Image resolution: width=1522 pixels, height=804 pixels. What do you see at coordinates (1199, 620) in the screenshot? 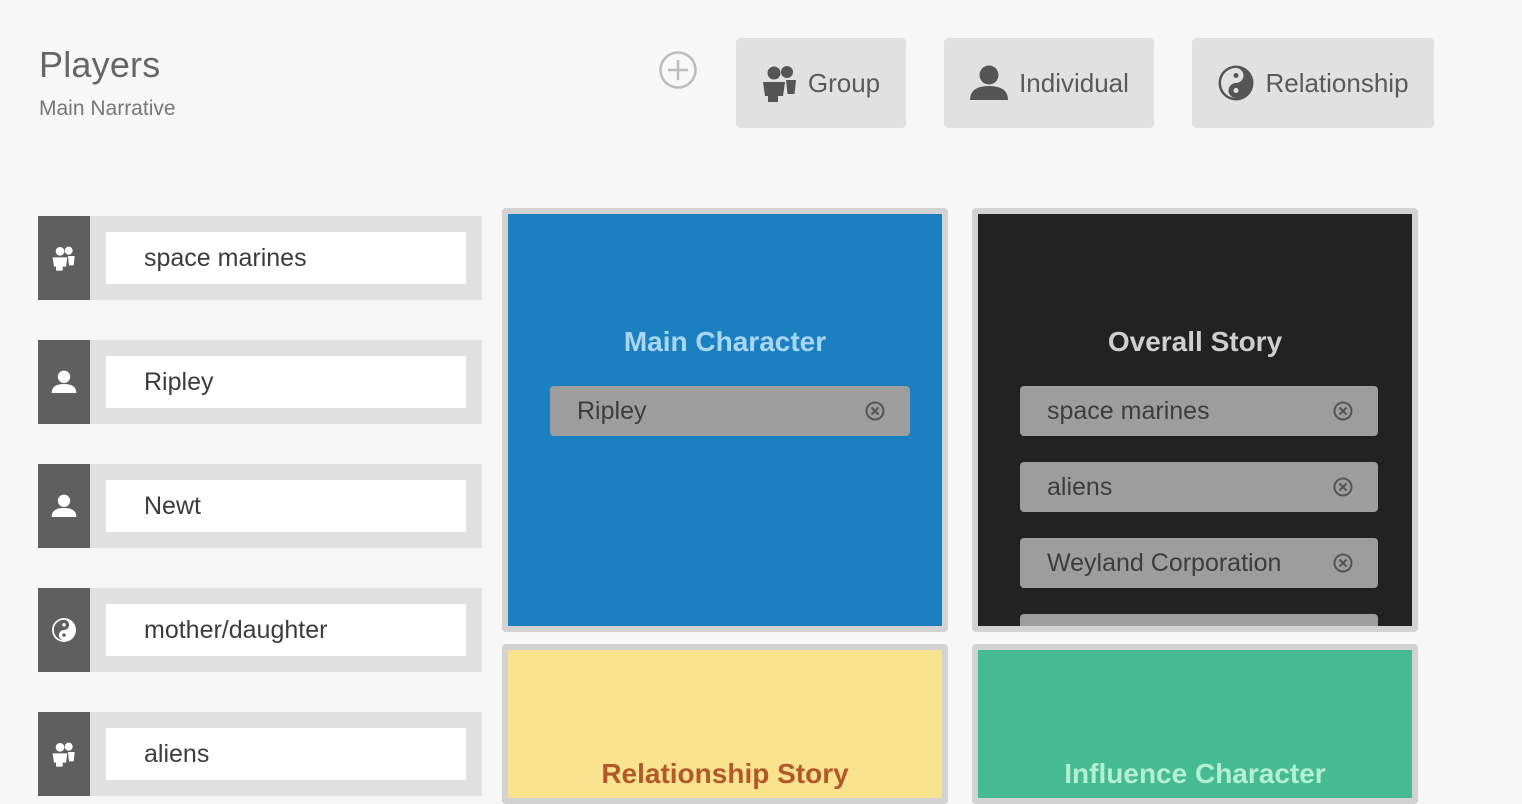
I see `player-chip-partial` at bounding box center [1199, 620].